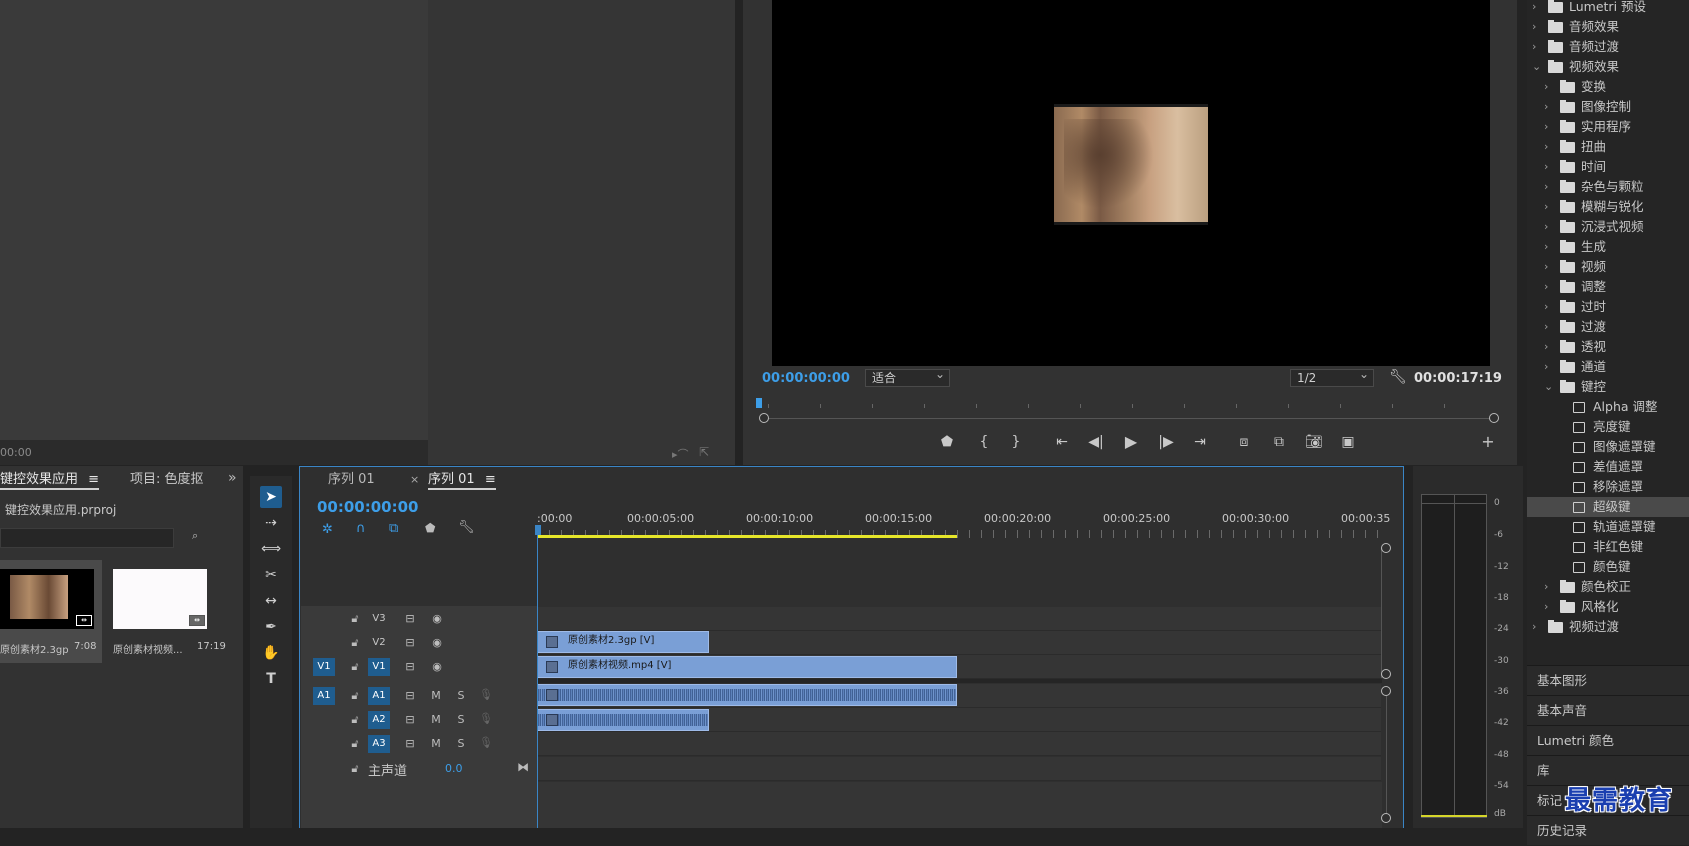  I want to click on effects-item-13: › 视频, so click(1608, 267).